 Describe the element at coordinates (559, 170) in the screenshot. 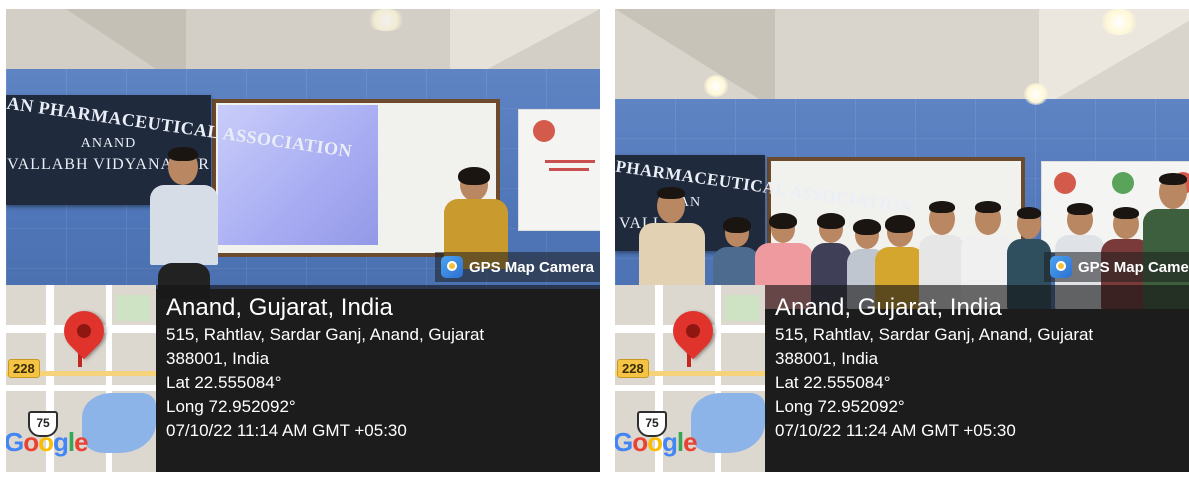

I see `poster` at that location.